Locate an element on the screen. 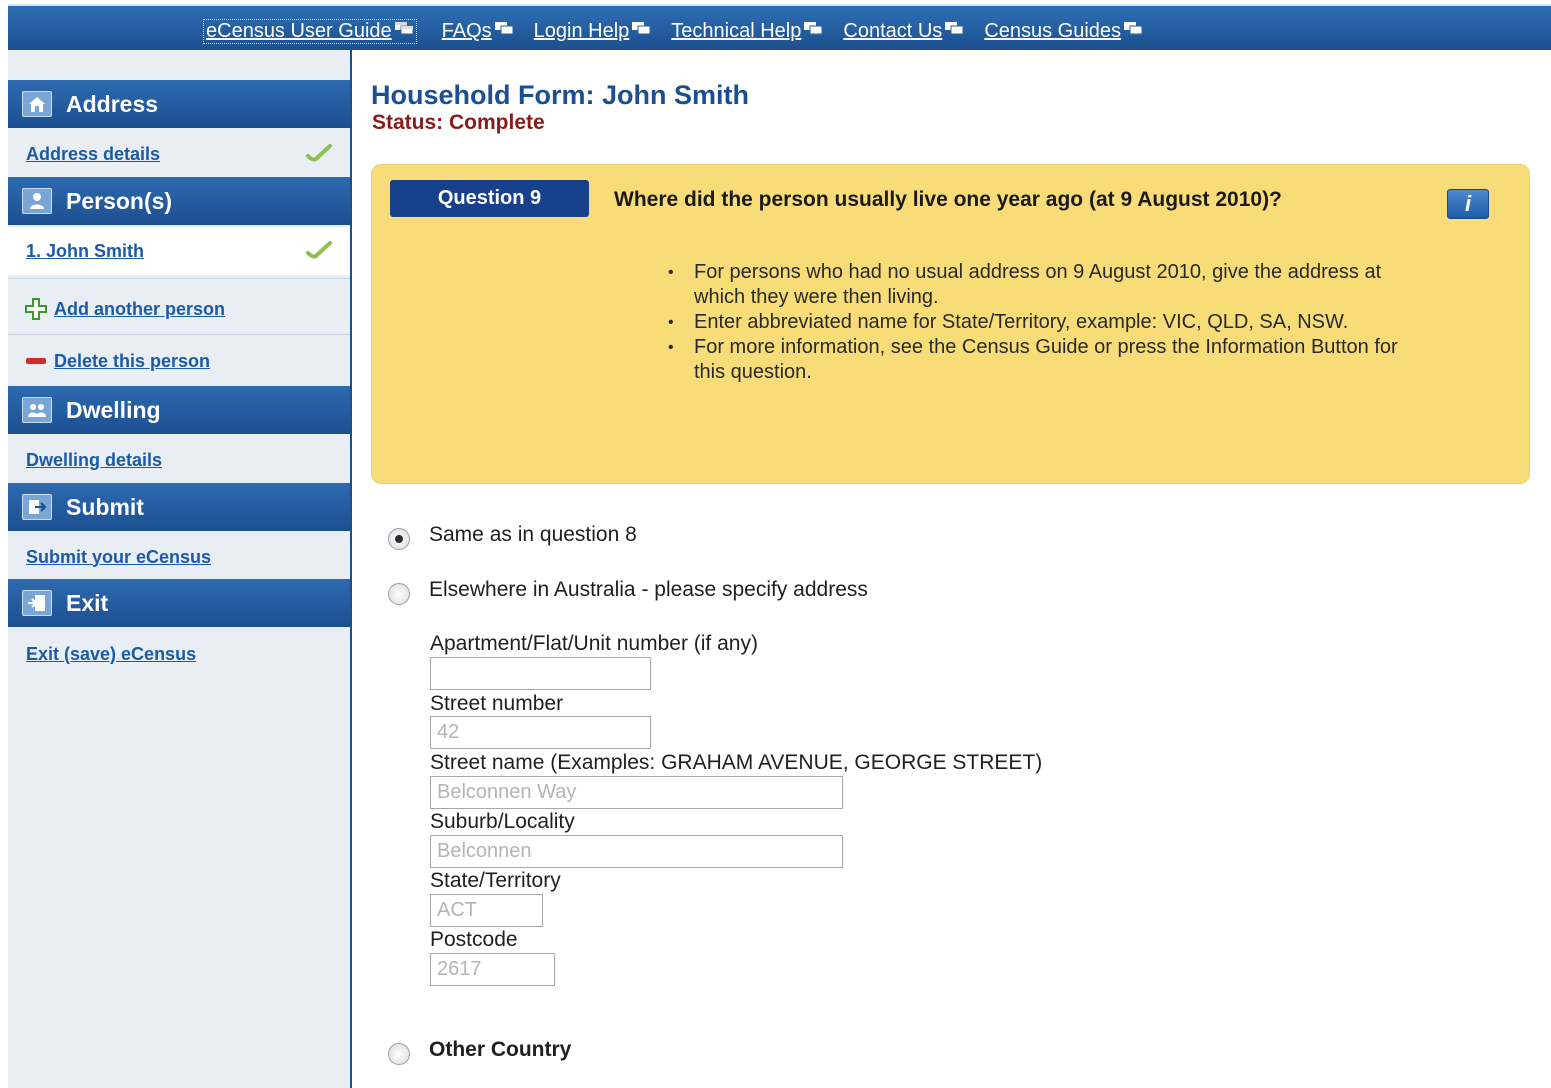 The height and width of the screenshot is (1088, 1551). nav-link-user-guide: eCensus User Guide is located at coordinates (310, 31).